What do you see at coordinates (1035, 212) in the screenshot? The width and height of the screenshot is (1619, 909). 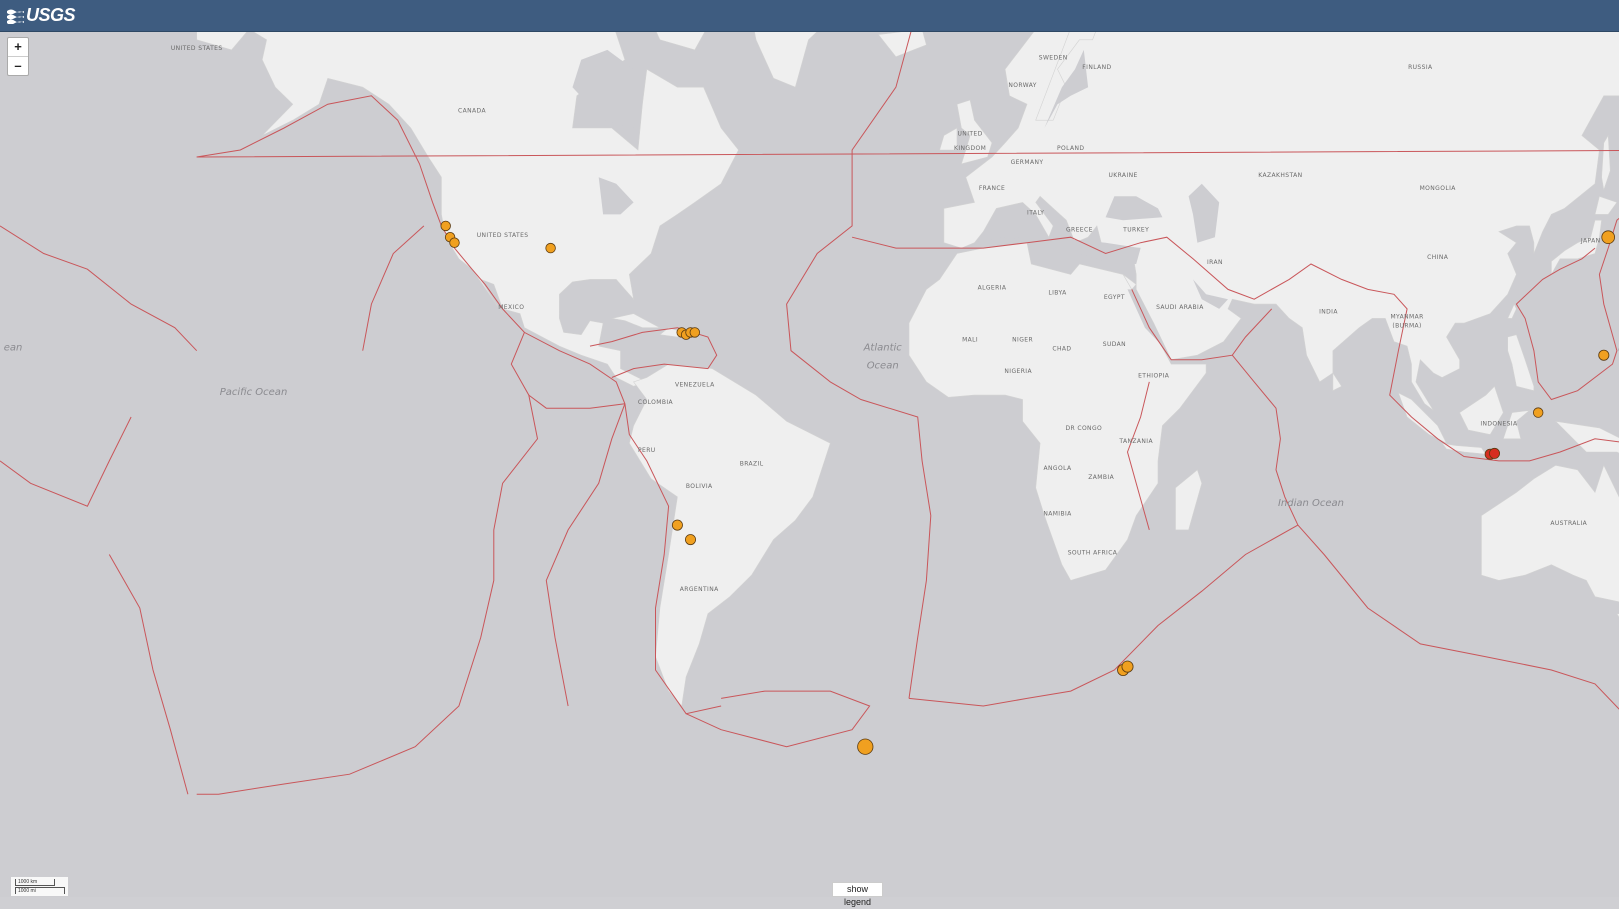 I see `country-label: ITALY` at bounding box center [1035, 212].